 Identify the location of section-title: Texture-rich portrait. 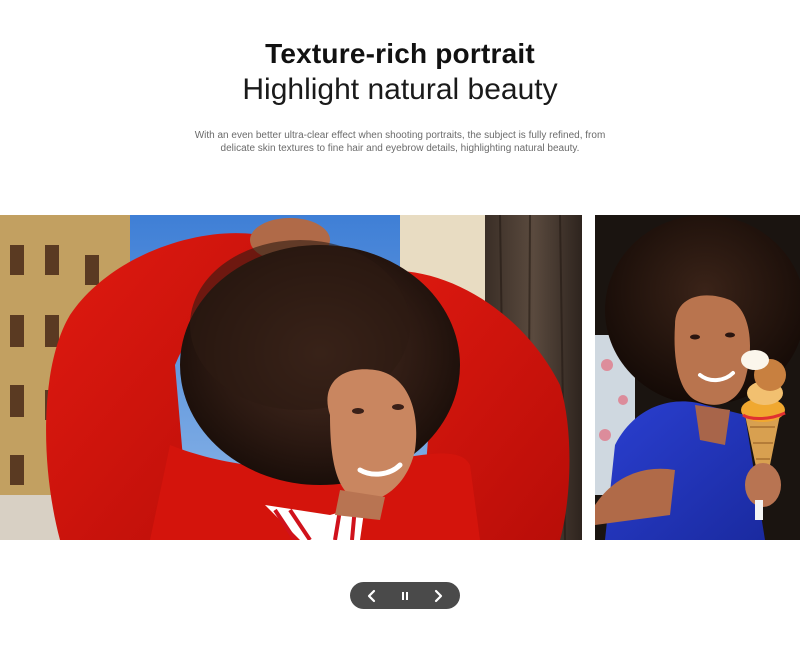
(400, 53).